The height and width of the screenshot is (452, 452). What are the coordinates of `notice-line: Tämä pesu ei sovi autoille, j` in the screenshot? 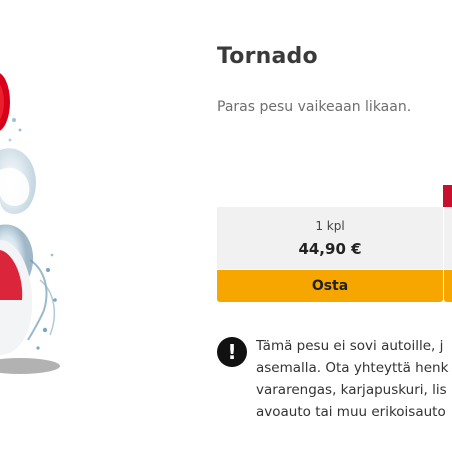 It's located at (350, 346).